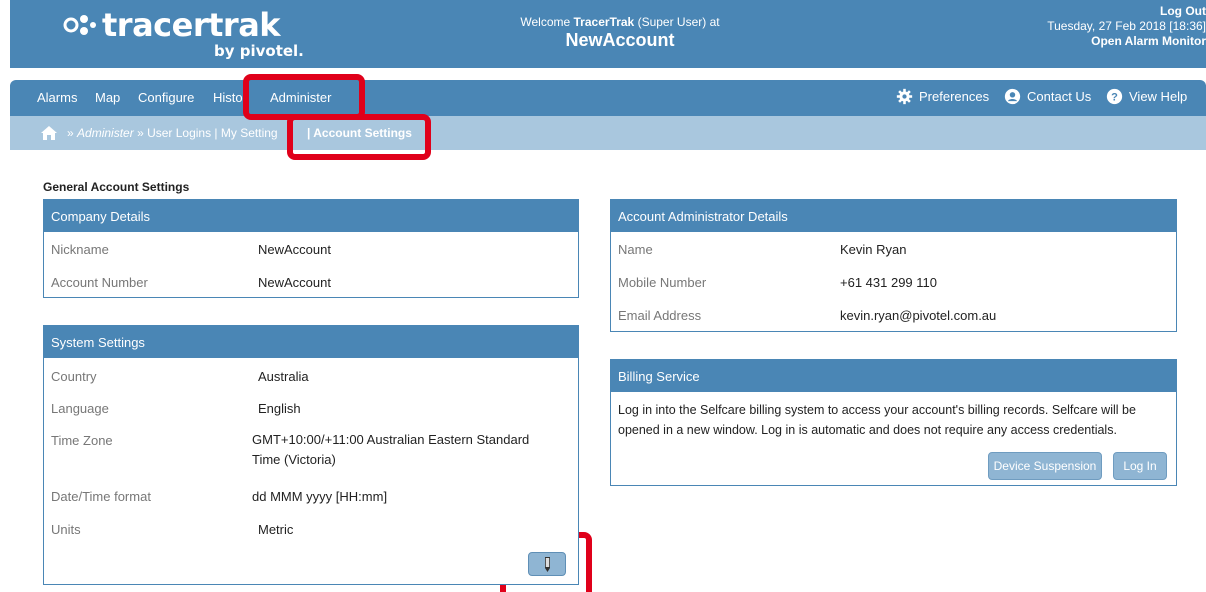 Image resolution: width=1206 pixels, height=592 pixels. I want to click on logo-mark-icon, so click(79, 25).